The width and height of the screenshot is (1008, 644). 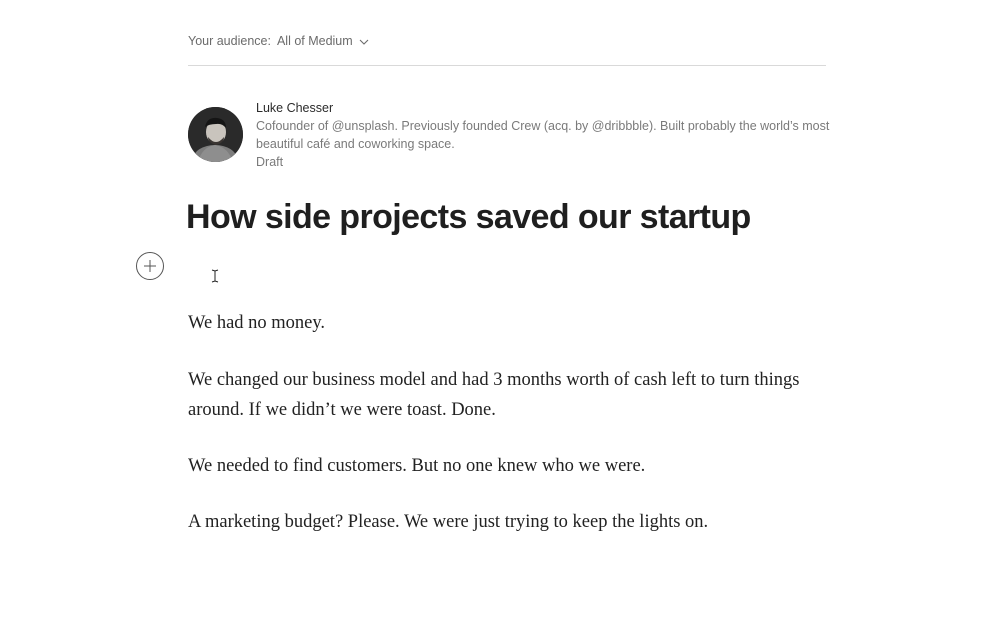 I want to click on header-divider, so click(x=507, y=65).